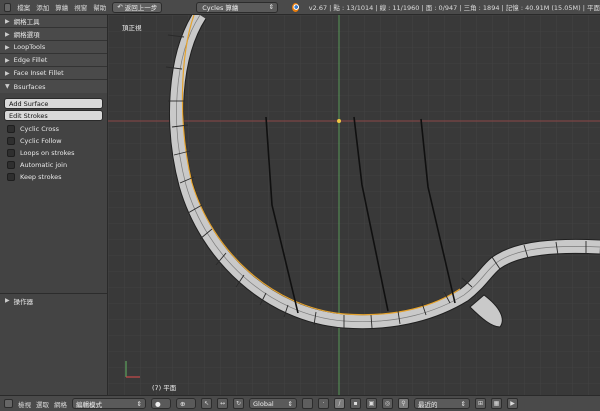  Describe the element at coordinates (339, 403) in the screenshot. I see `edge-select-button: /` at that location.